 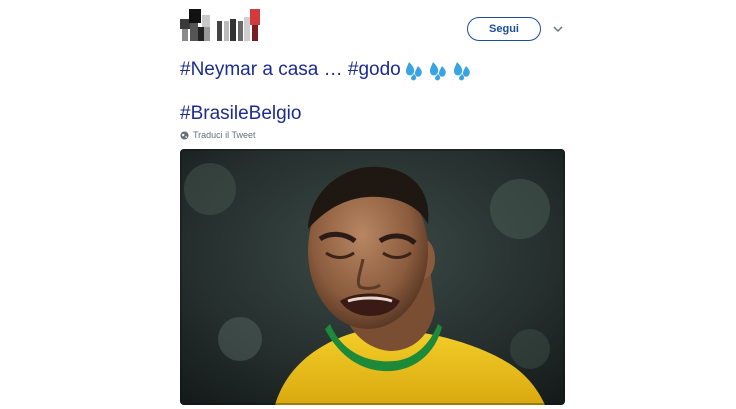 I want to click on tweet-text-line-2: #BrasileBelgio, so click(x=240, y=114).